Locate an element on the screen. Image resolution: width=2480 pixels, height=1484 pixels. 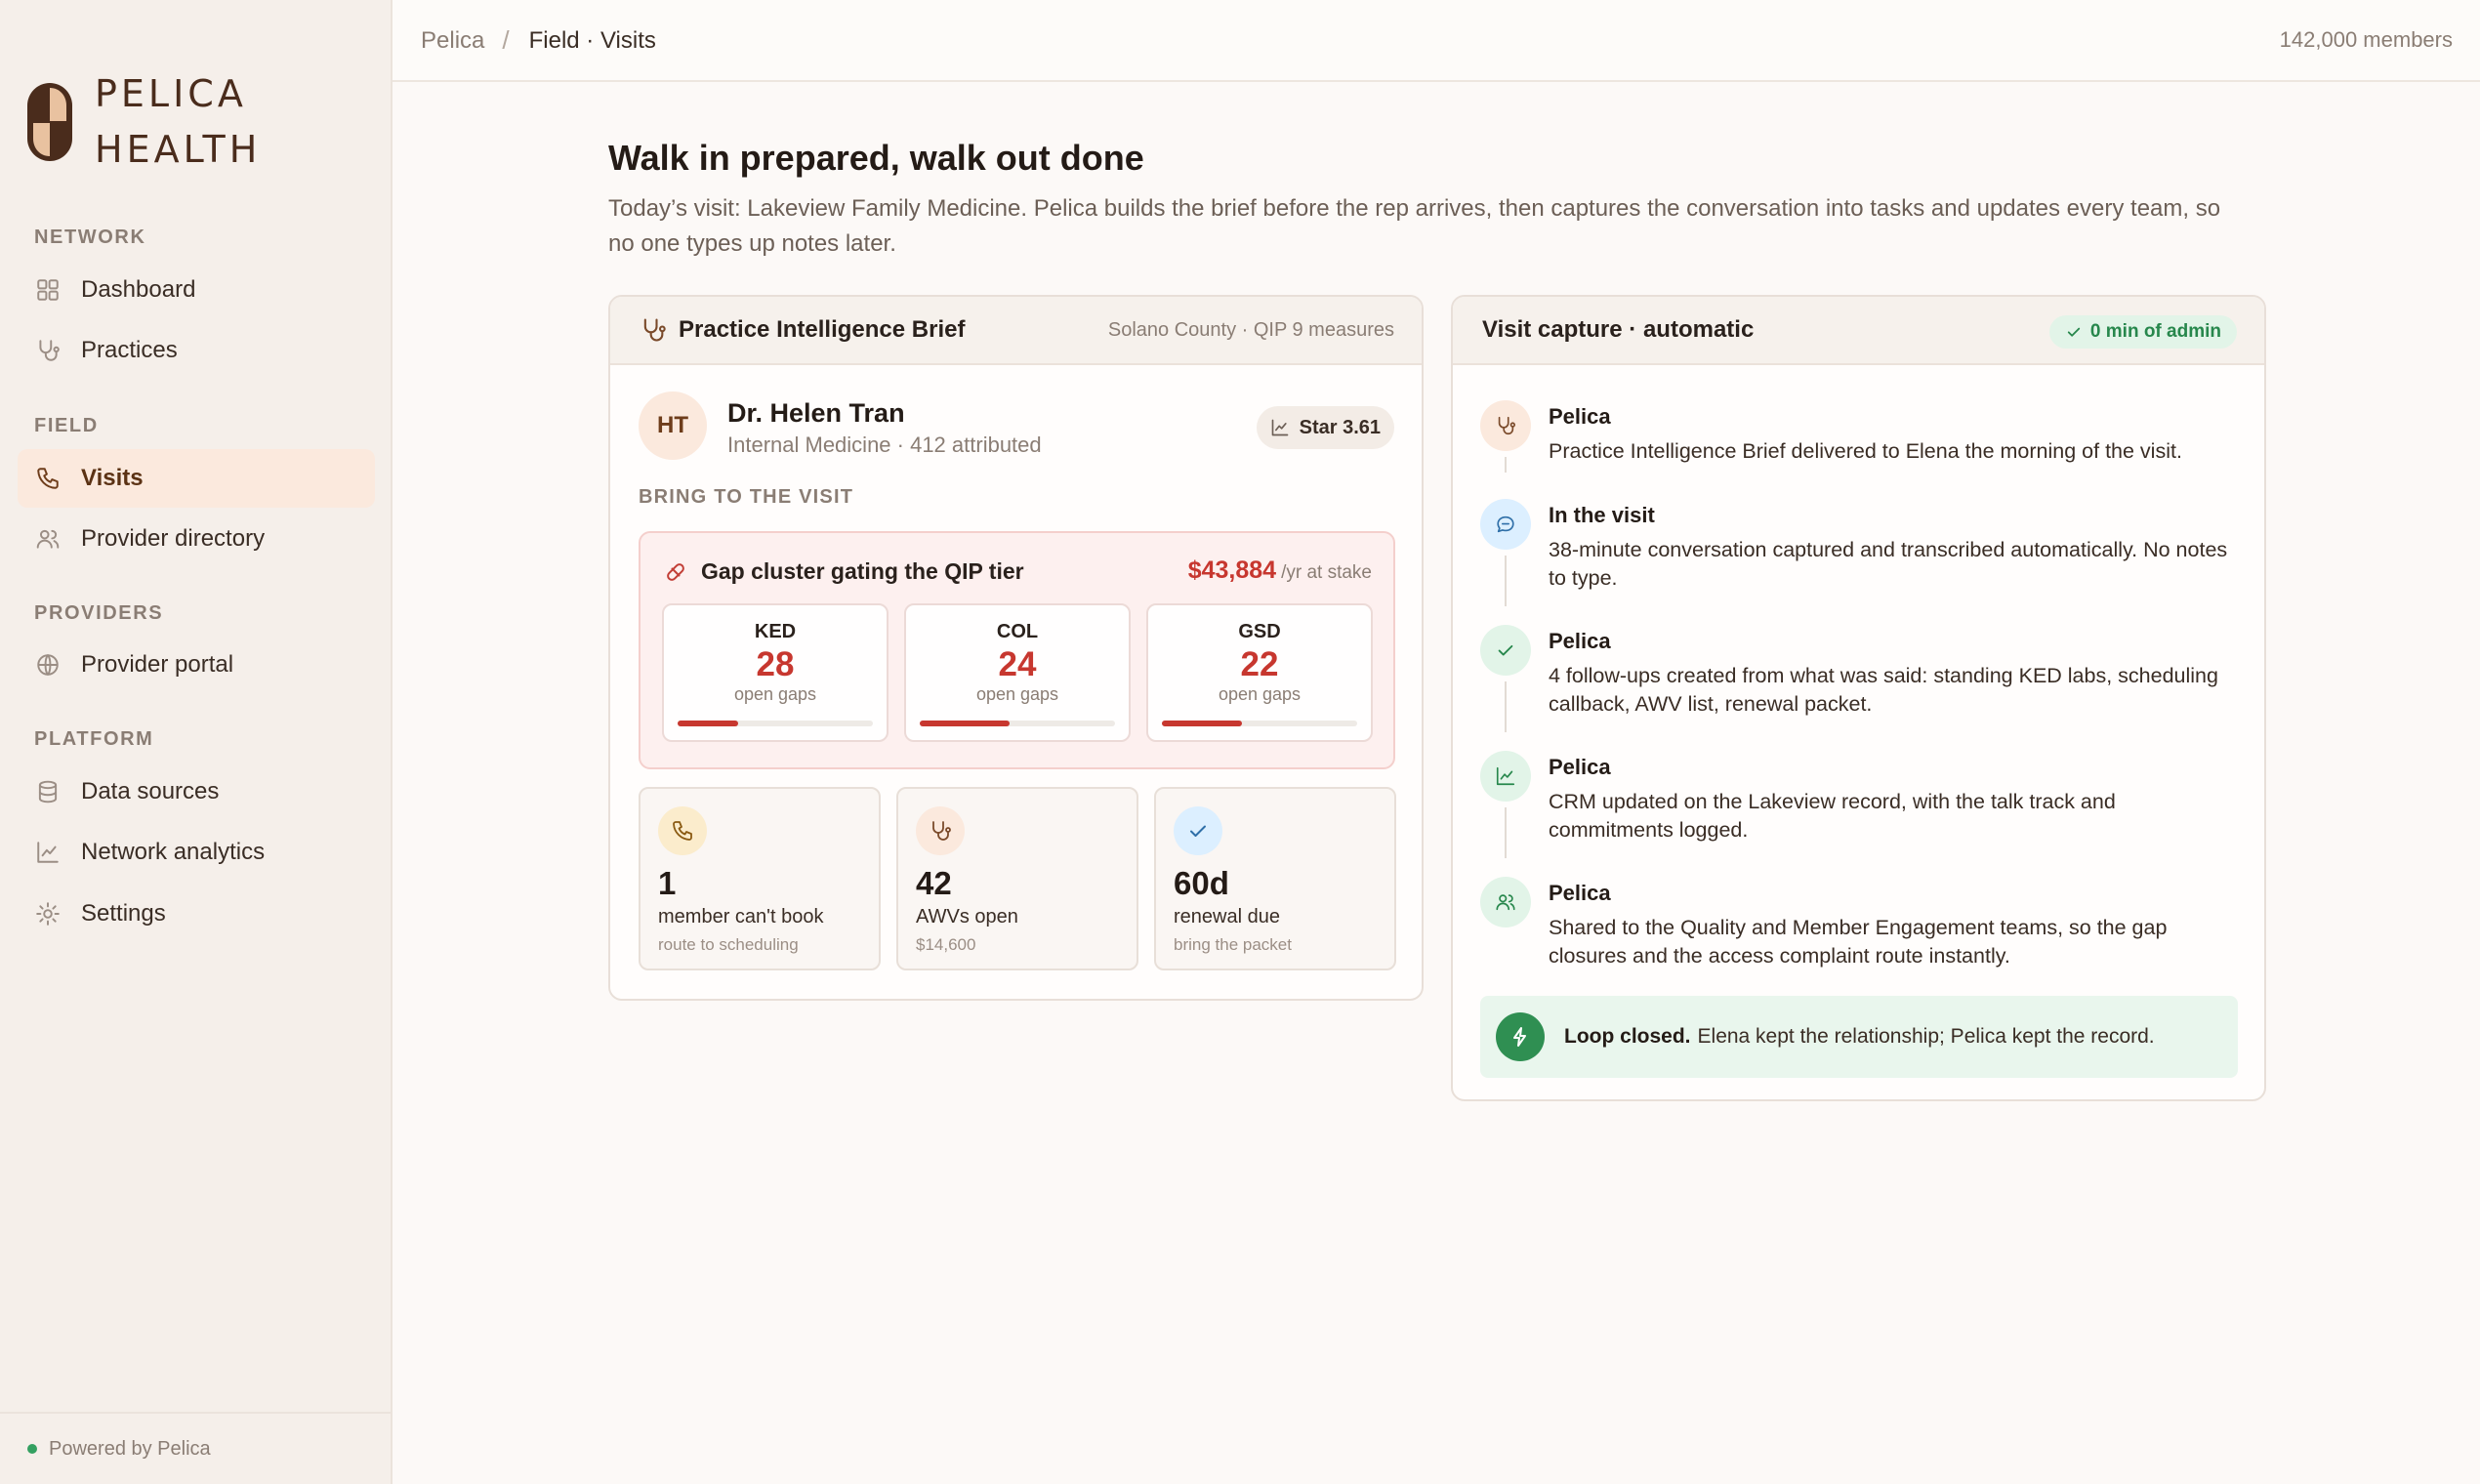
sidebar-item-label: Settings is located at coordinates (123, 914).